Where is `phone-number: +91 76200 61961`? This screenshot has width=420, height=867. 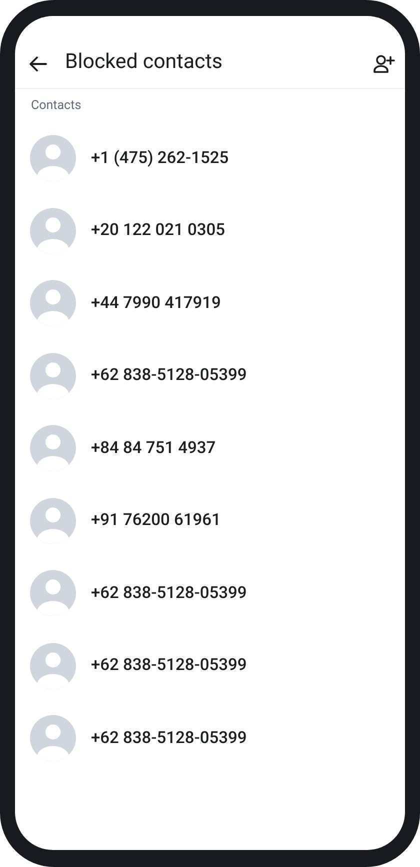 phone-number: +91 76200 61961 is located at coordinates (156, 520).